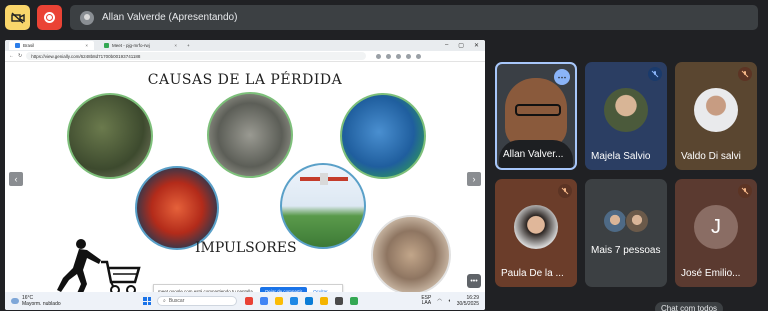 The height and width of the screenshot is (311, 768). I want to click on profile-icon, so click(409, 56).